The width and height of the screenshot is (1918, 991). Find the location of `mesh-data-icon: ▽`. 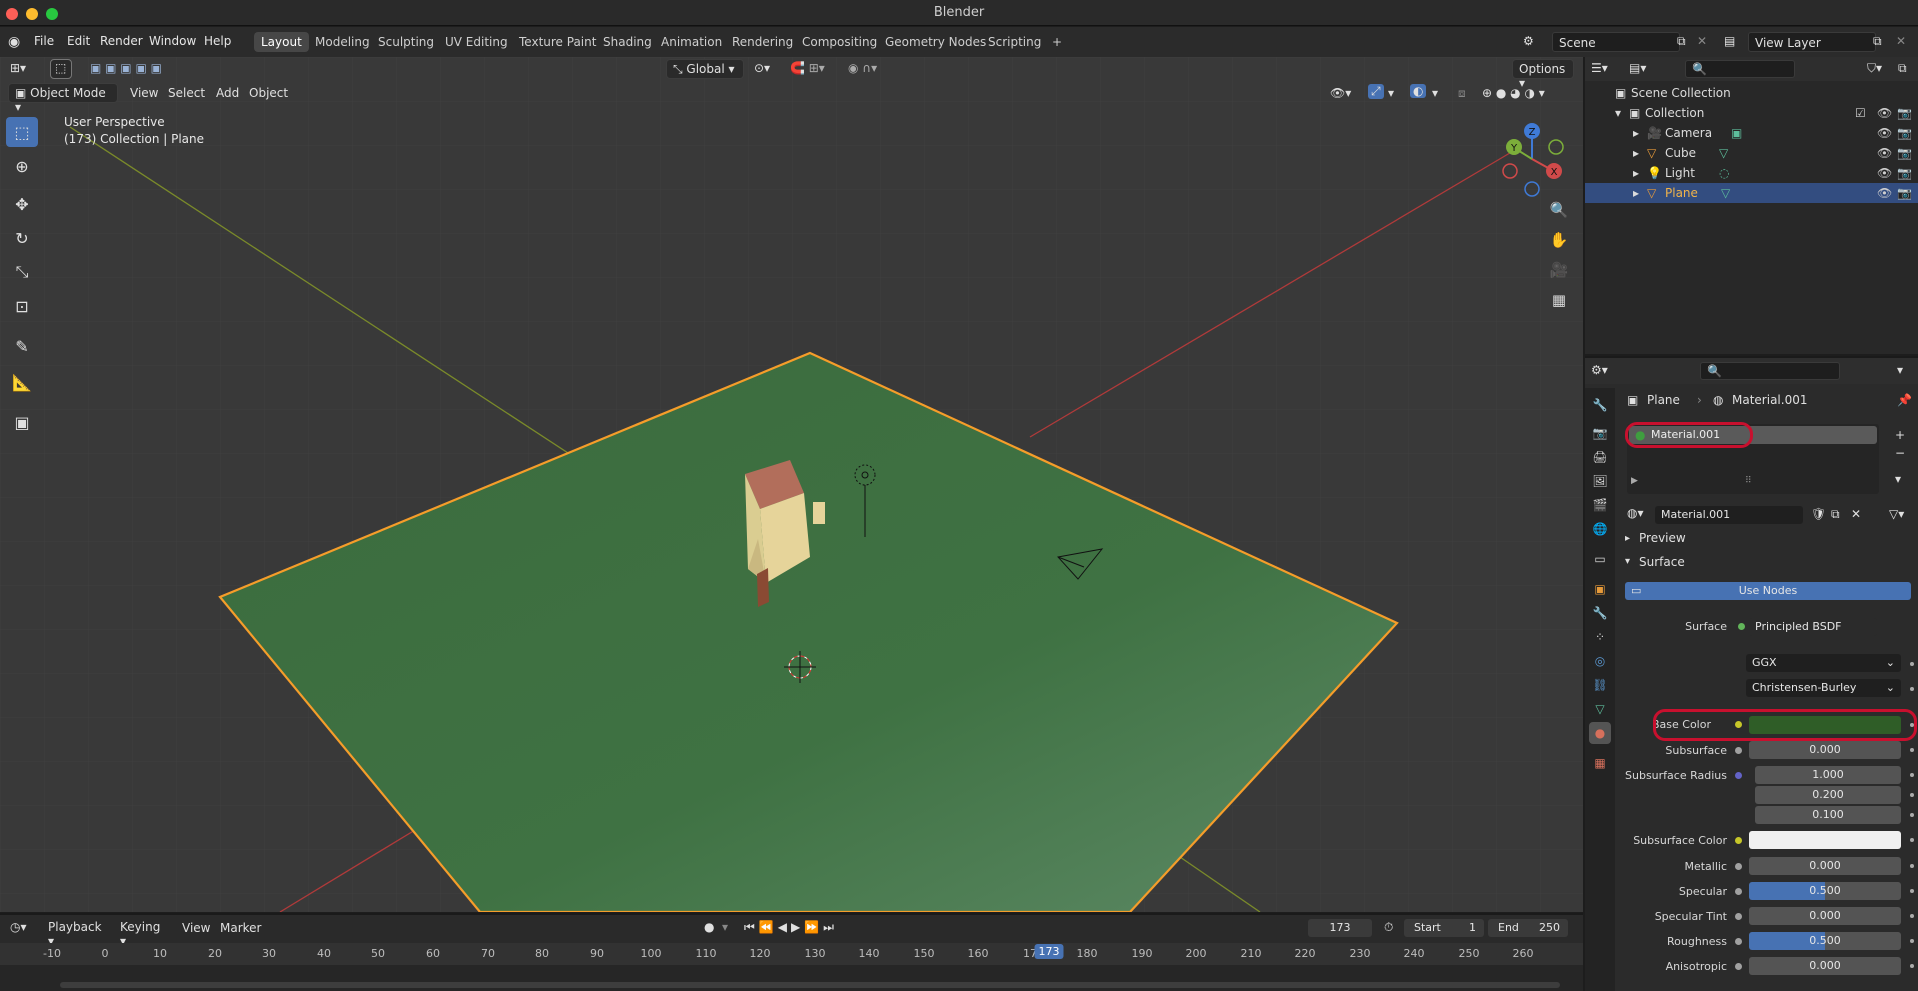

mesh-data-icon: ▽ is located at coordinates (1725, 193).